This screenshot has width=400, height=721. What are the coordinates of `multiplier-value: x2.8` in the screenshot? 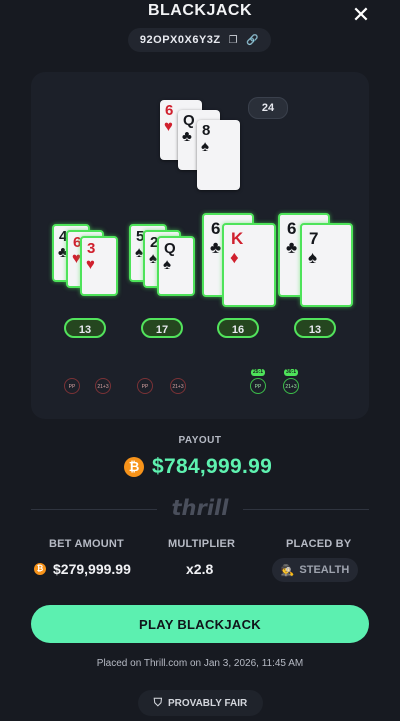 It's located at (200, 569).